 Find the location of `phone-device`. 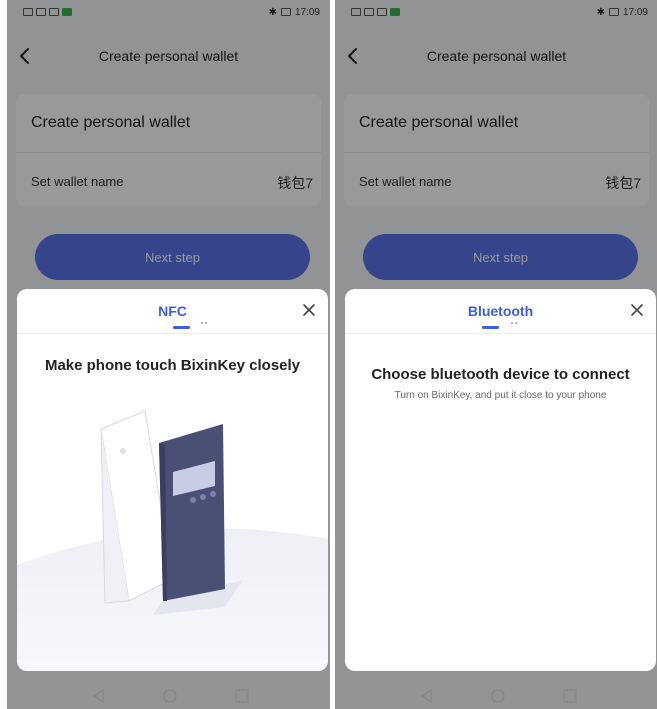

phone-device is located at coordinates (192, 512).